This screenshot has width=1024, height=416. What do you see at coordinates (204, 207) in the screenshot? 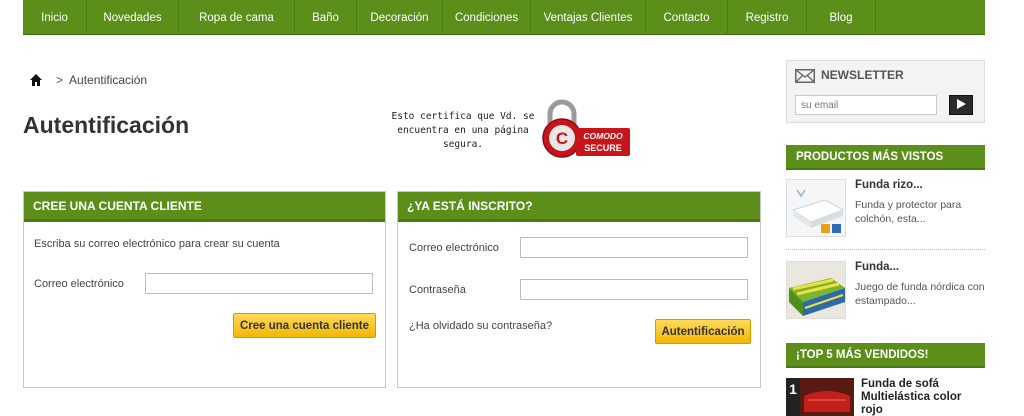
I see `create-account-header: CREE UNA CUENTA CLIENTE` at bounding box center [204, 207].